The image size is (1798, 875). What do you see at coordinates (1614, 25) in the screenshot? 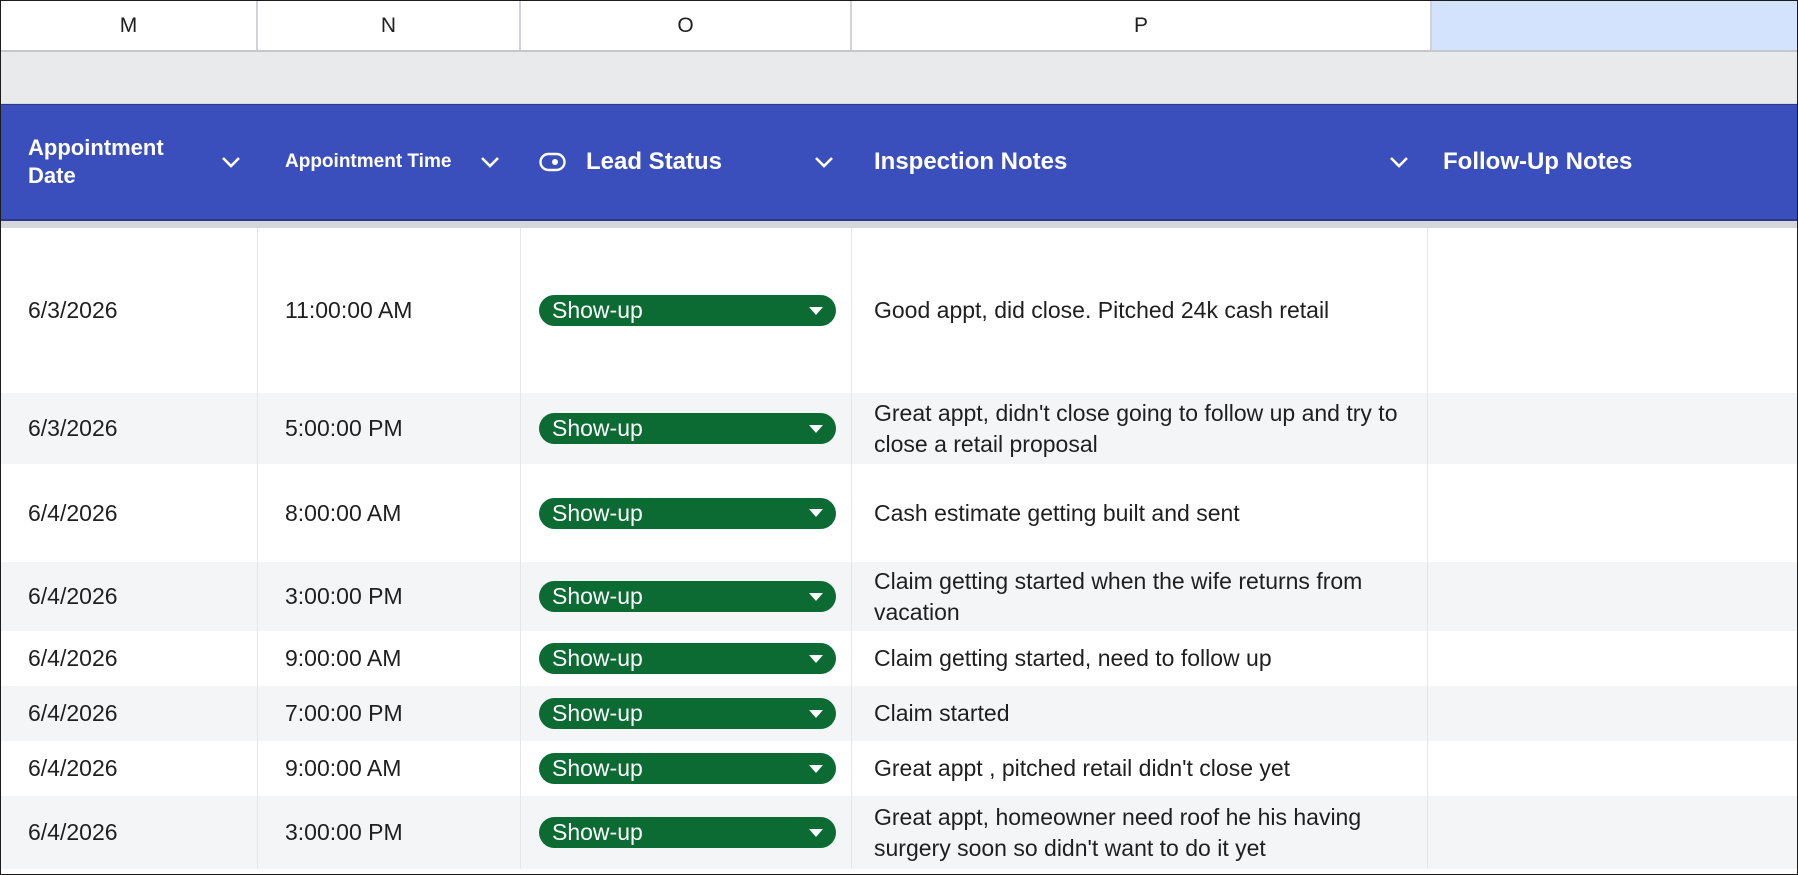
I see `column-letter-q-selected` at bounding box center [1614, 25].